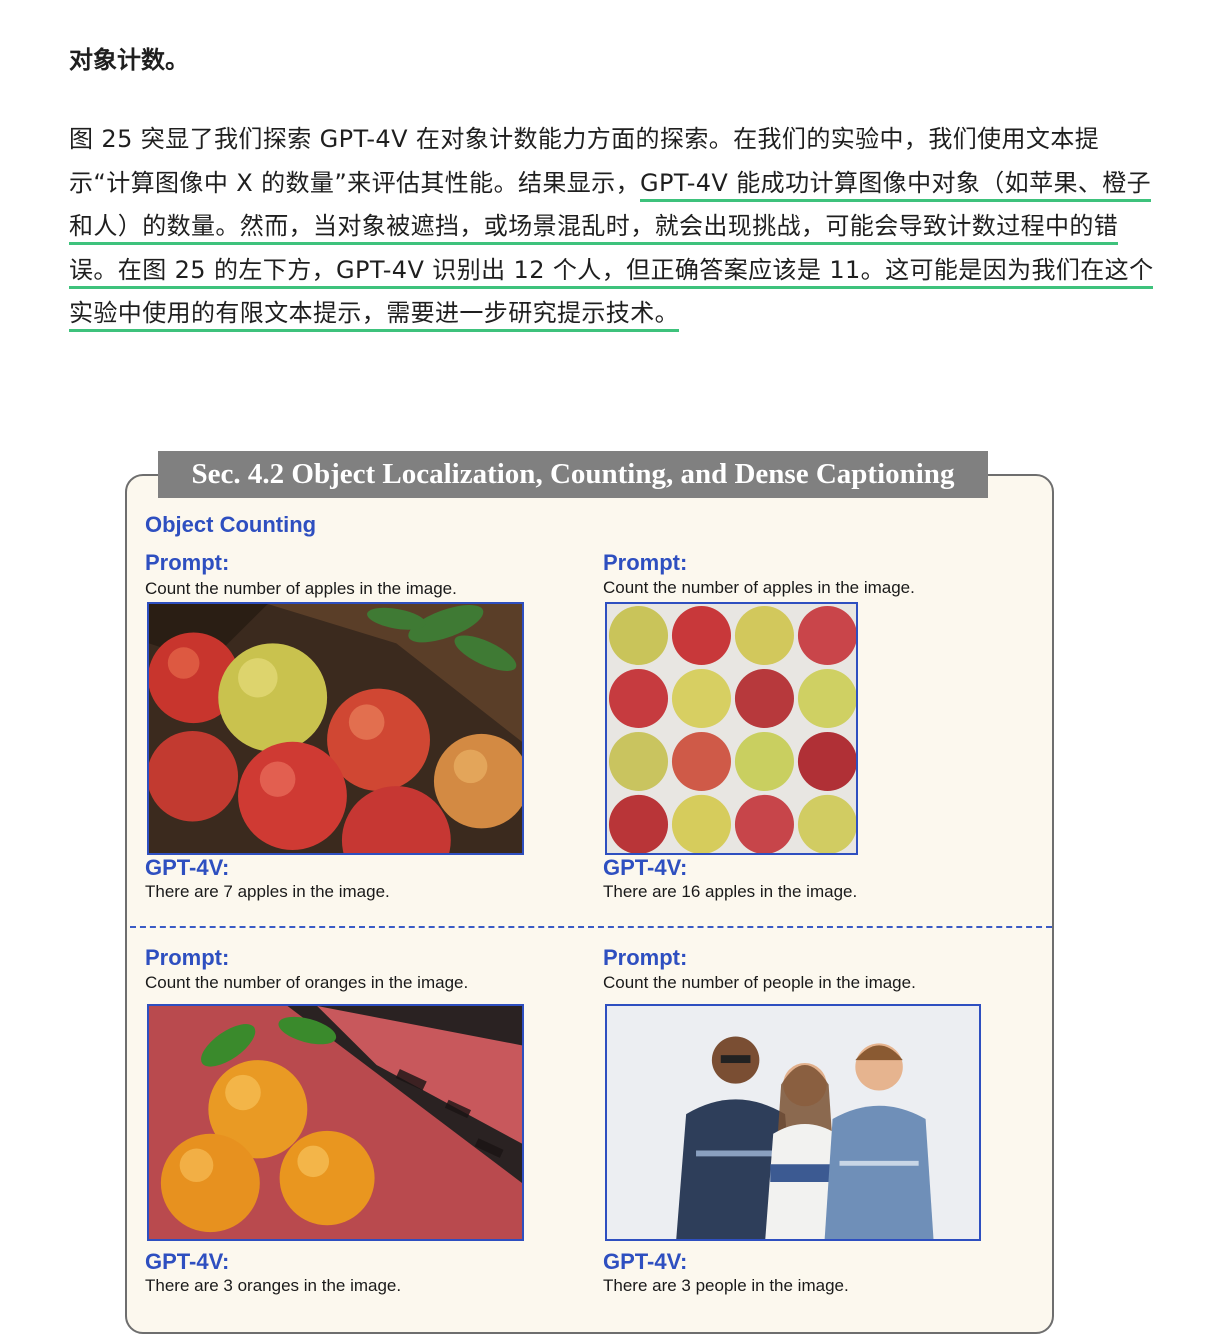 The width and height of the screenshot is (1228, 1334). I want to click on apple-grid-photo, so click(731, 728).